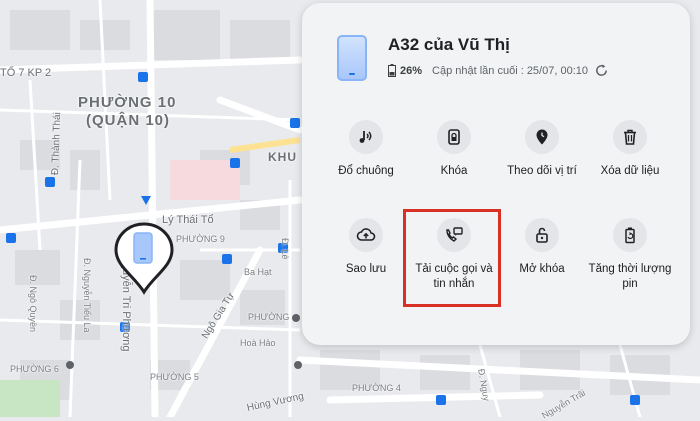 The height and width of the screenshot is (421, 700). What do you see at coordinates (542, 235) in the screenshot?
I see `unlock-icon` at bounding box center [542, 235].